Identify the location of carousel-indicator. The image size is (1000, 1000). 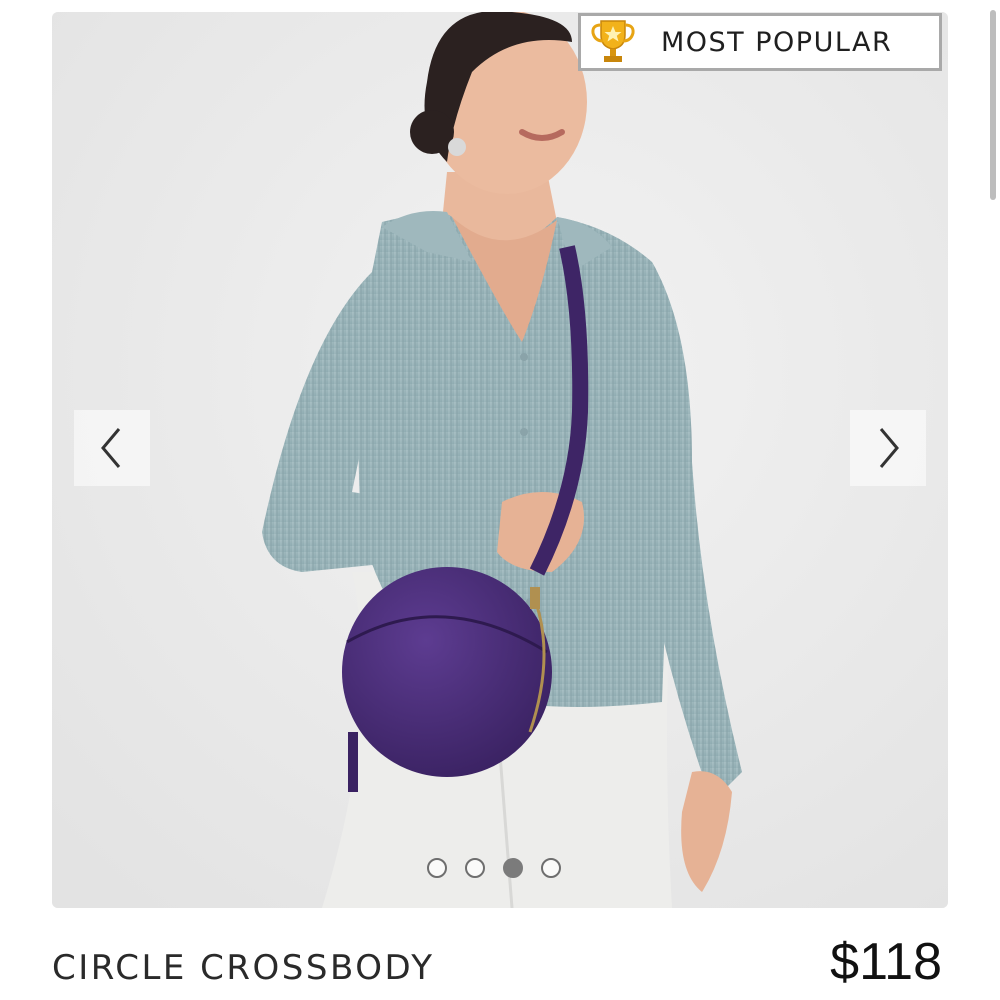
(494, 868).